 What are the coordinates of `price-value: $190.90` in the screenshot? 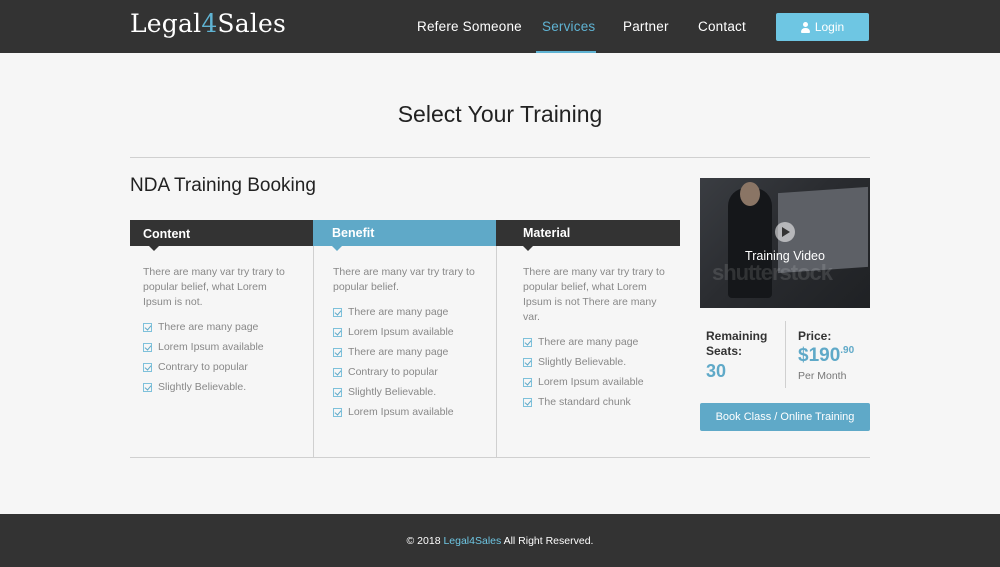 It's located at (826, 356).